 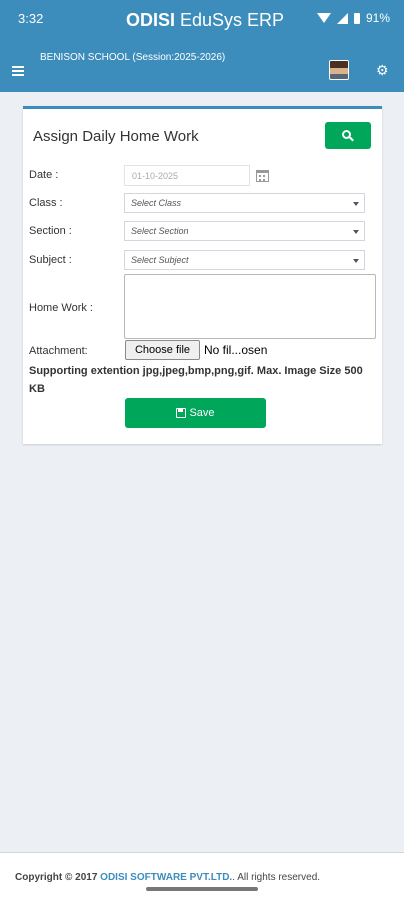 What do you see at coordinates (244, 203) in the screenshot?
I see `class-select: Select Class` at bounding box center [244, 203].